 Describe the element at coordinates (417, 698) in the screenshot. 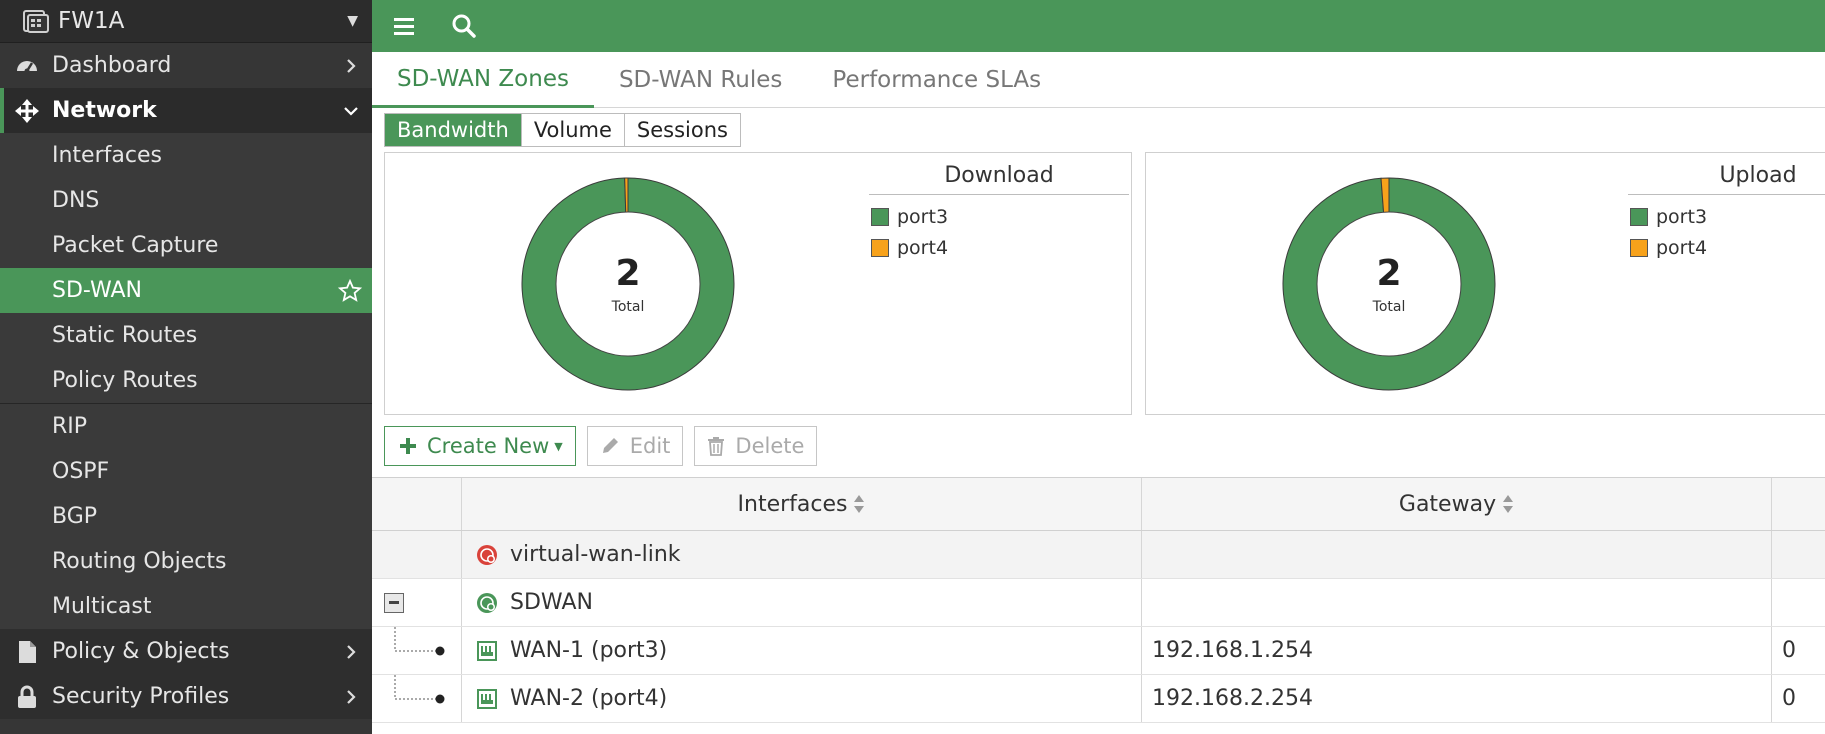

I see `row-tree-cell` at that location.